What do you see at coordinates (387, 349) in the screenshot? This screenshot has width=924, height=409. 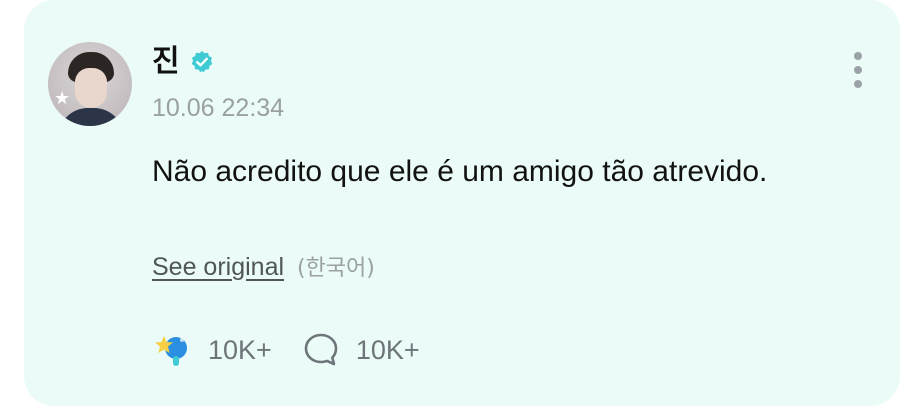 I see `comment-count: 10K+` at bounding box center [387, 349].